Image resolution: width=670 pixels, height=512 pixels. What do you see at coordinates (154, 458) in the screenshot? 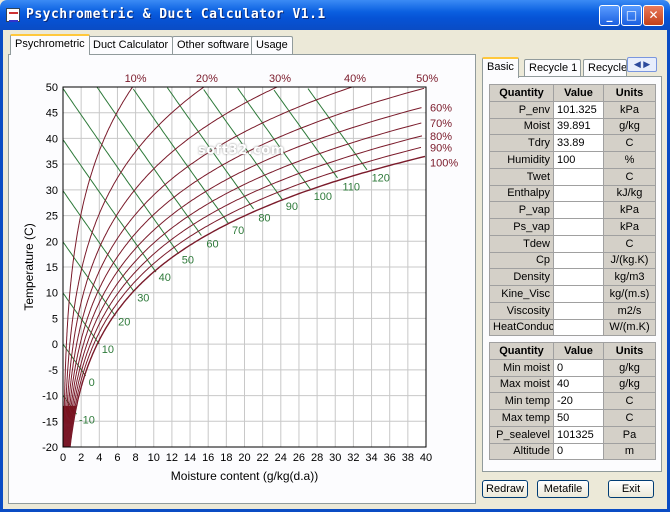
I see `x-tick-label: 10` at bounding box center [154, 458].